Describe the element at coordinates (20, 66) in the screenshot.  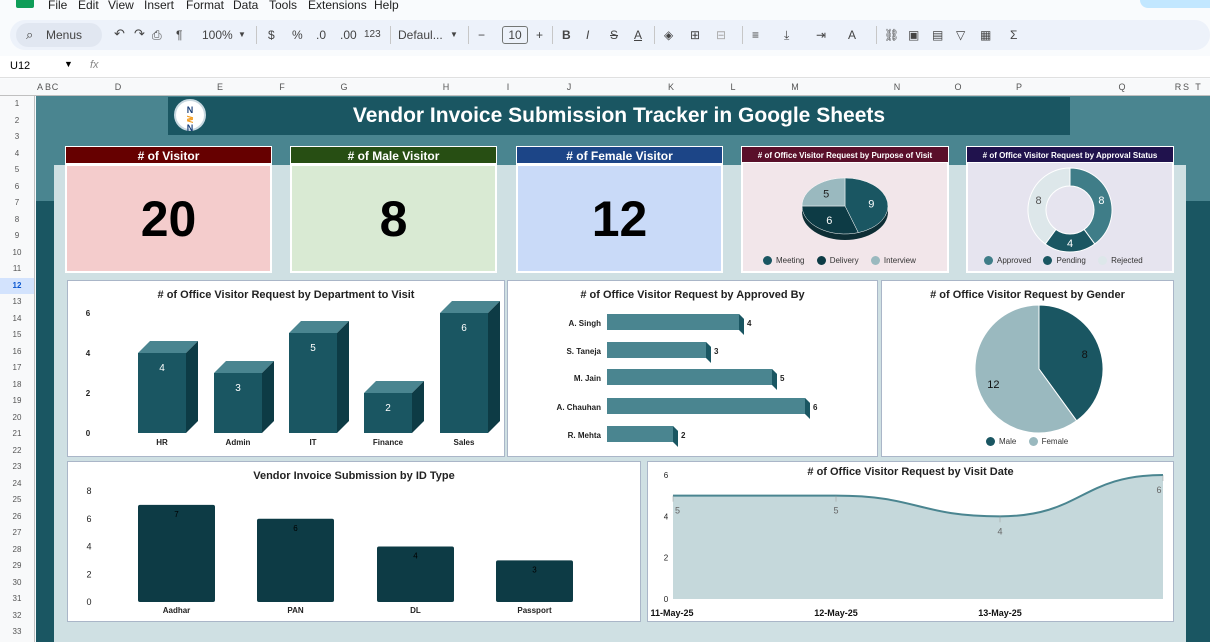
I see `name-box: U12` at that location.